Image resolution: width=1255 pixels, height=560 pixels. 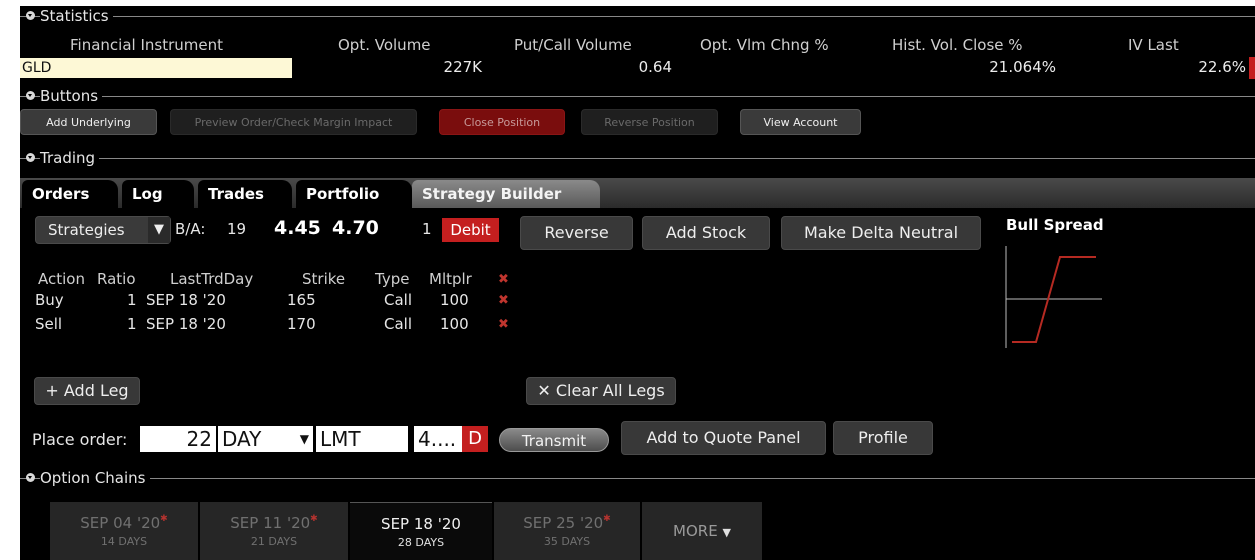 What do you see at coordinates (324, 279) in the screenshot?
I see `header-strike: Strike` at bounding box center [324, 279].